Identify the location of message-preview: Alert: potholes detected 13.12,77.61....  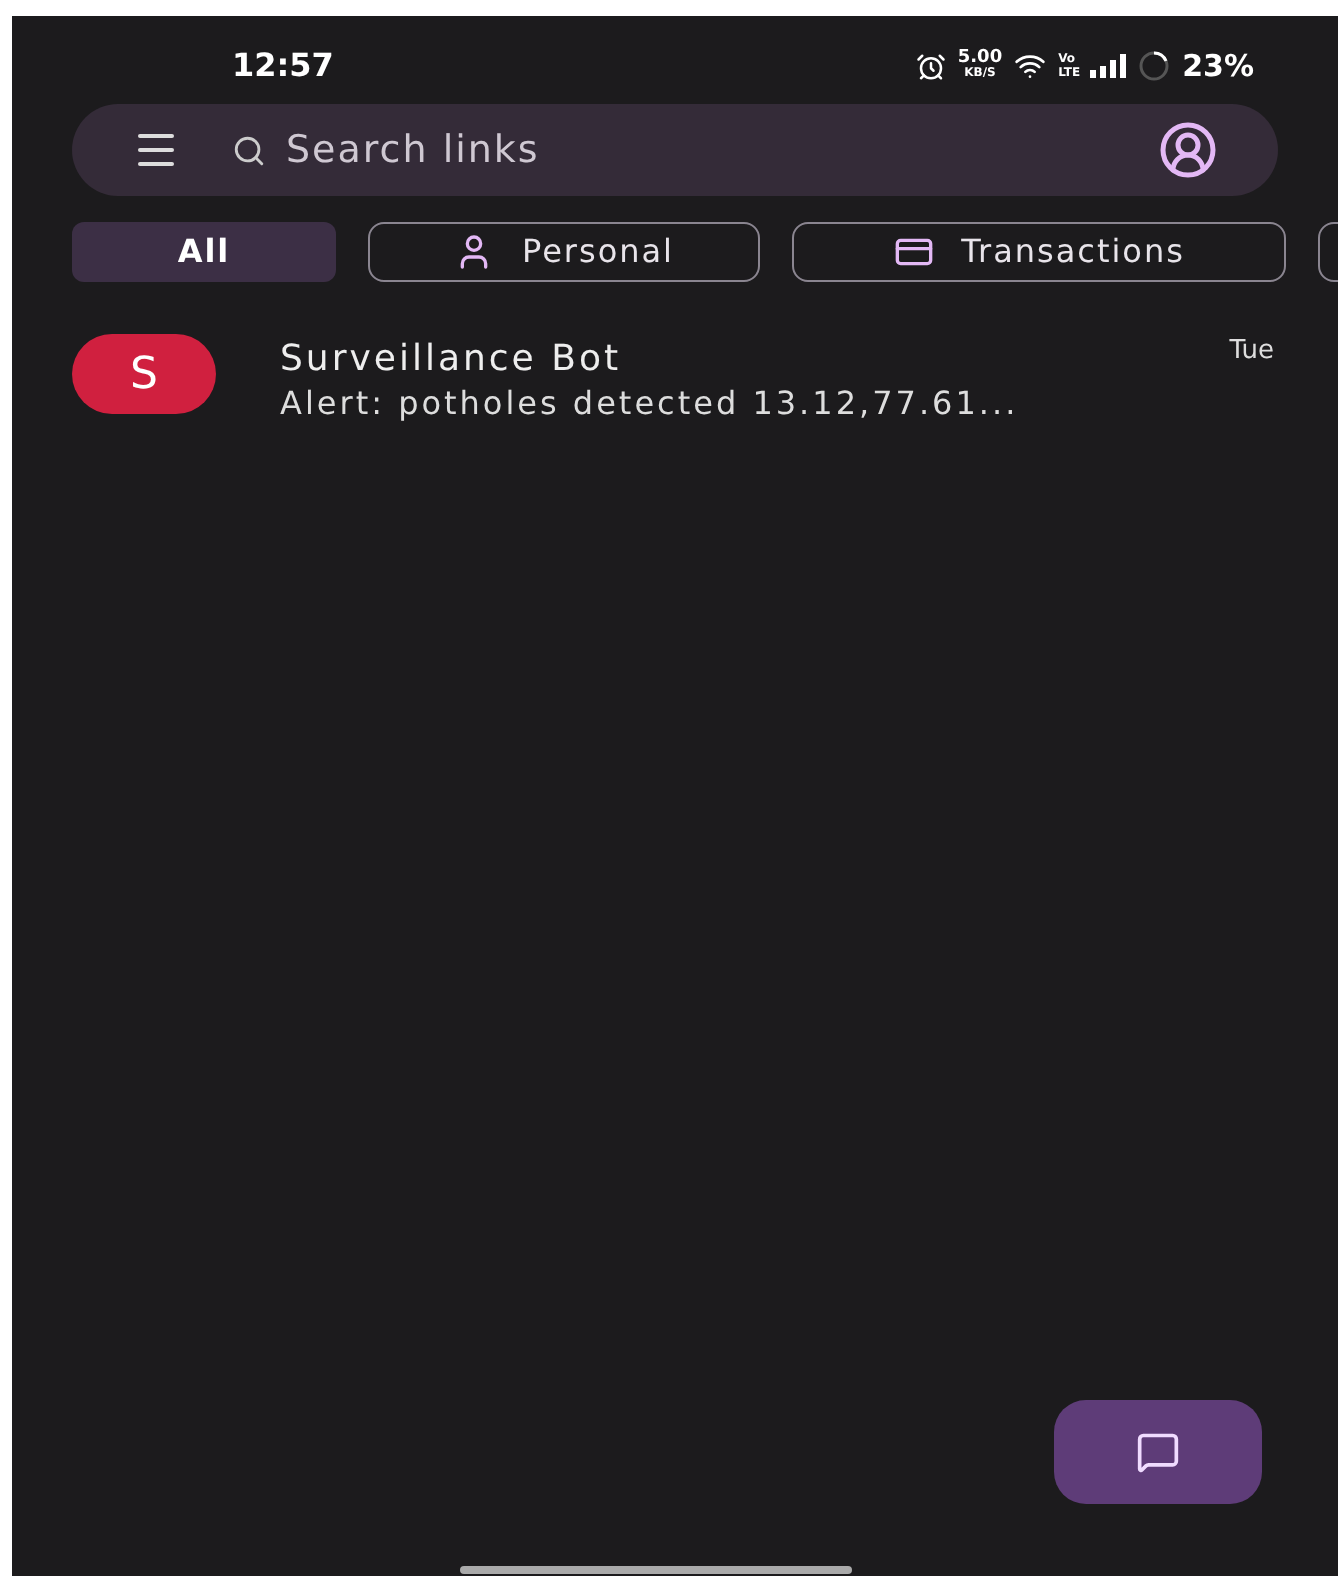
(650, 404).